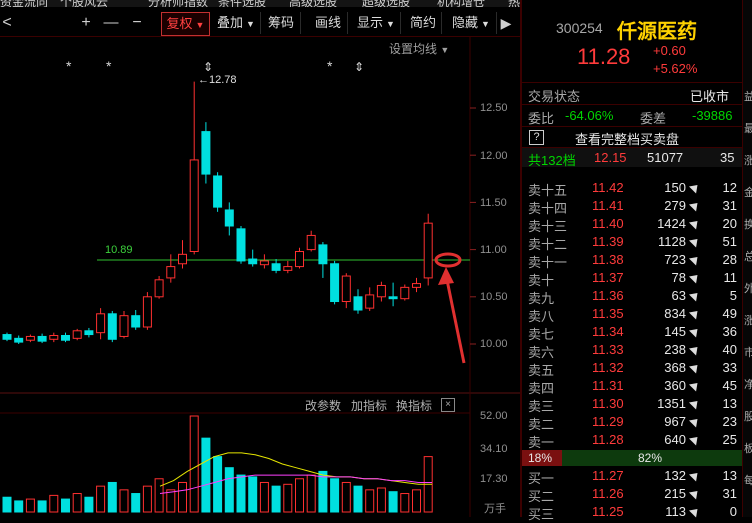 Image resolution: width=752 pixels, height=523 pixels. Describe the element at coordinates (323, 405) in the screenshot. I see `edit-params-button: 改参数` at that location.